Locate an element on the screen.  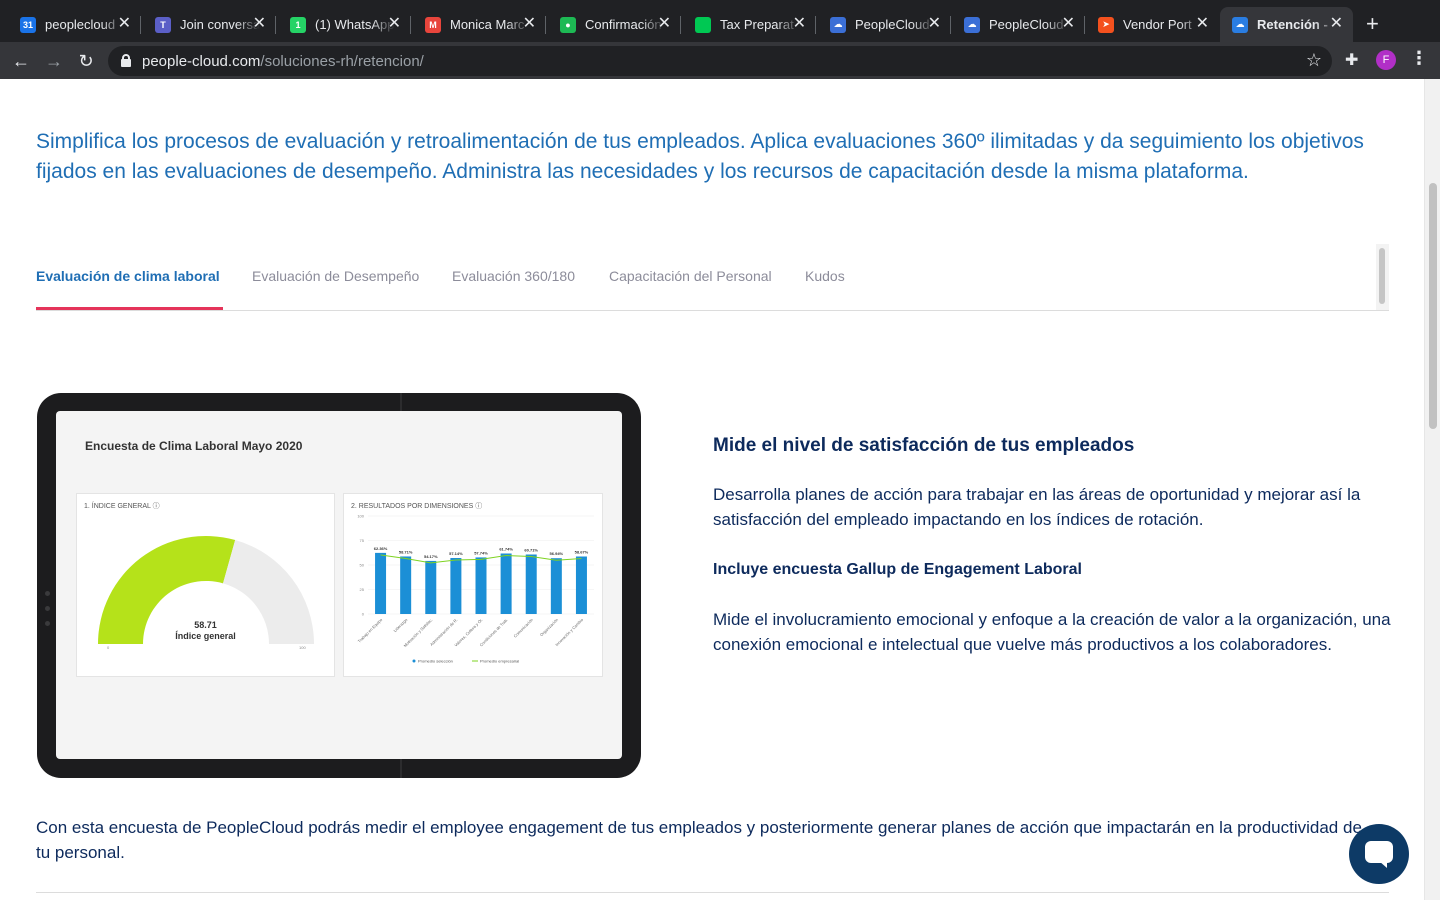
tab-title: (1) WhatsApp is located at coordinates (355, 24).